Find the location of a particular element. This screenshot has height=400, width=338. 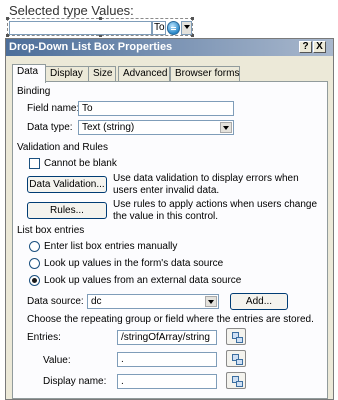

data-source-value: dc is located at coordinates (96, 301).